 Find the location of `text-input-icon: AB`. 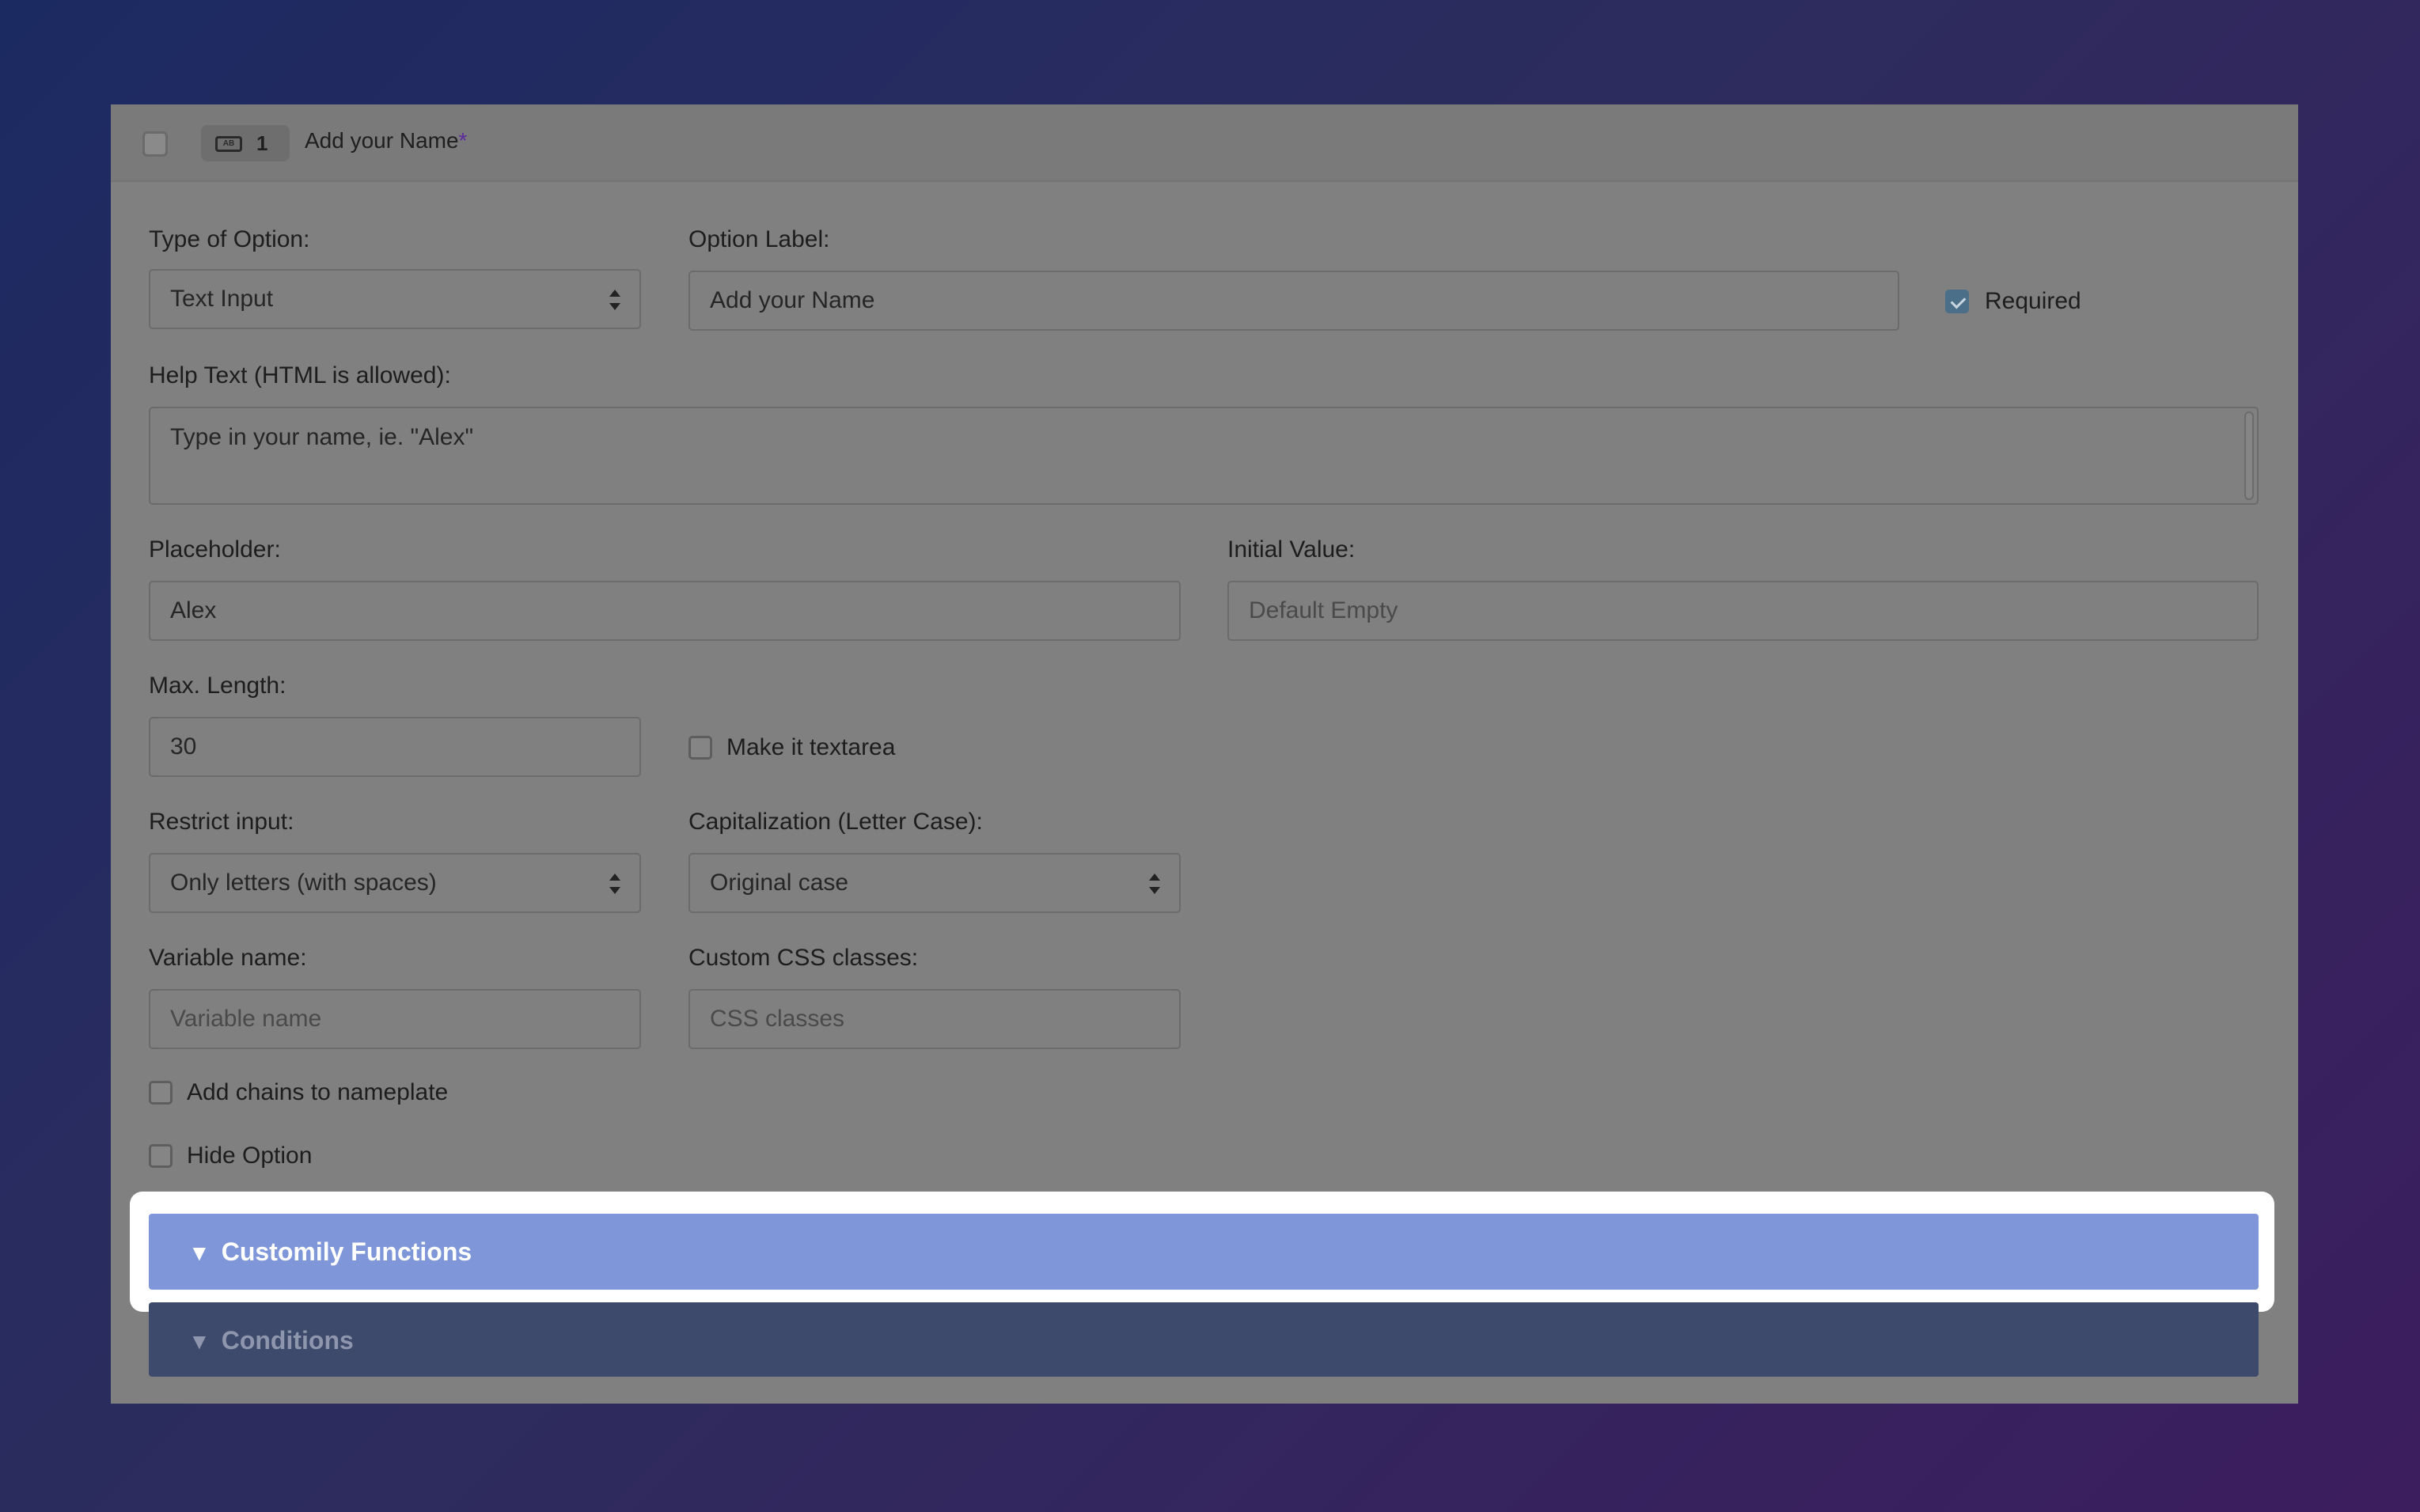

text-input-icon: AB is located at coordinates (228, 144).